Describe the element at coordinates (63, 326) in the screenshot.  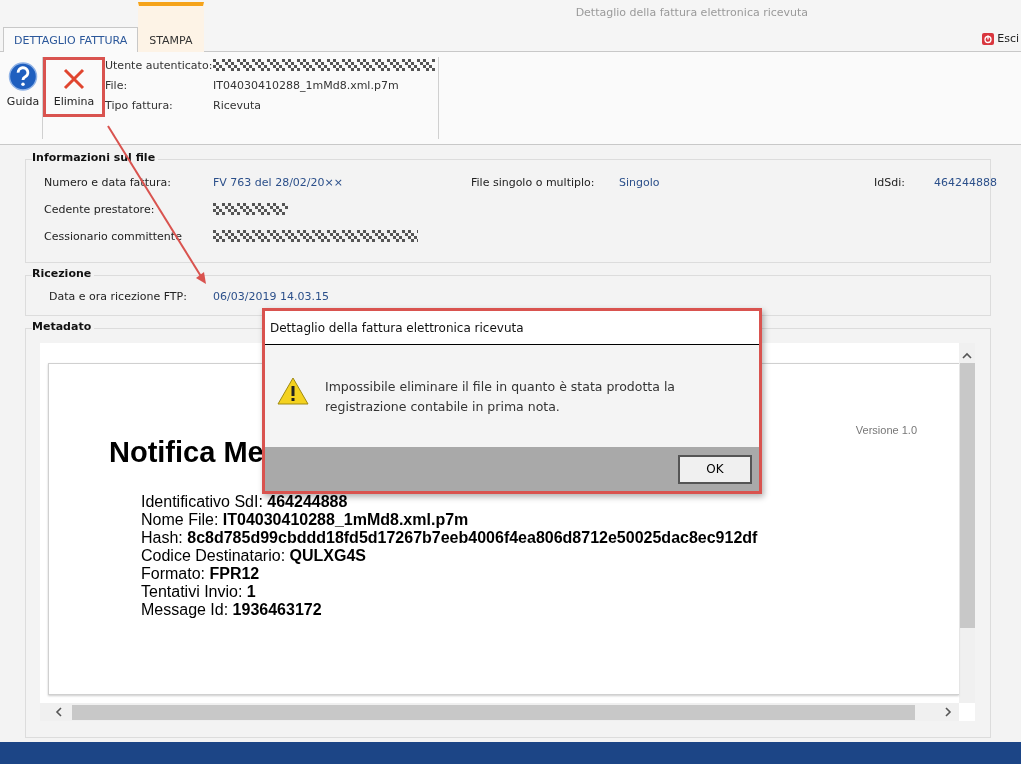
I see `group-title: Metadato` at that location.